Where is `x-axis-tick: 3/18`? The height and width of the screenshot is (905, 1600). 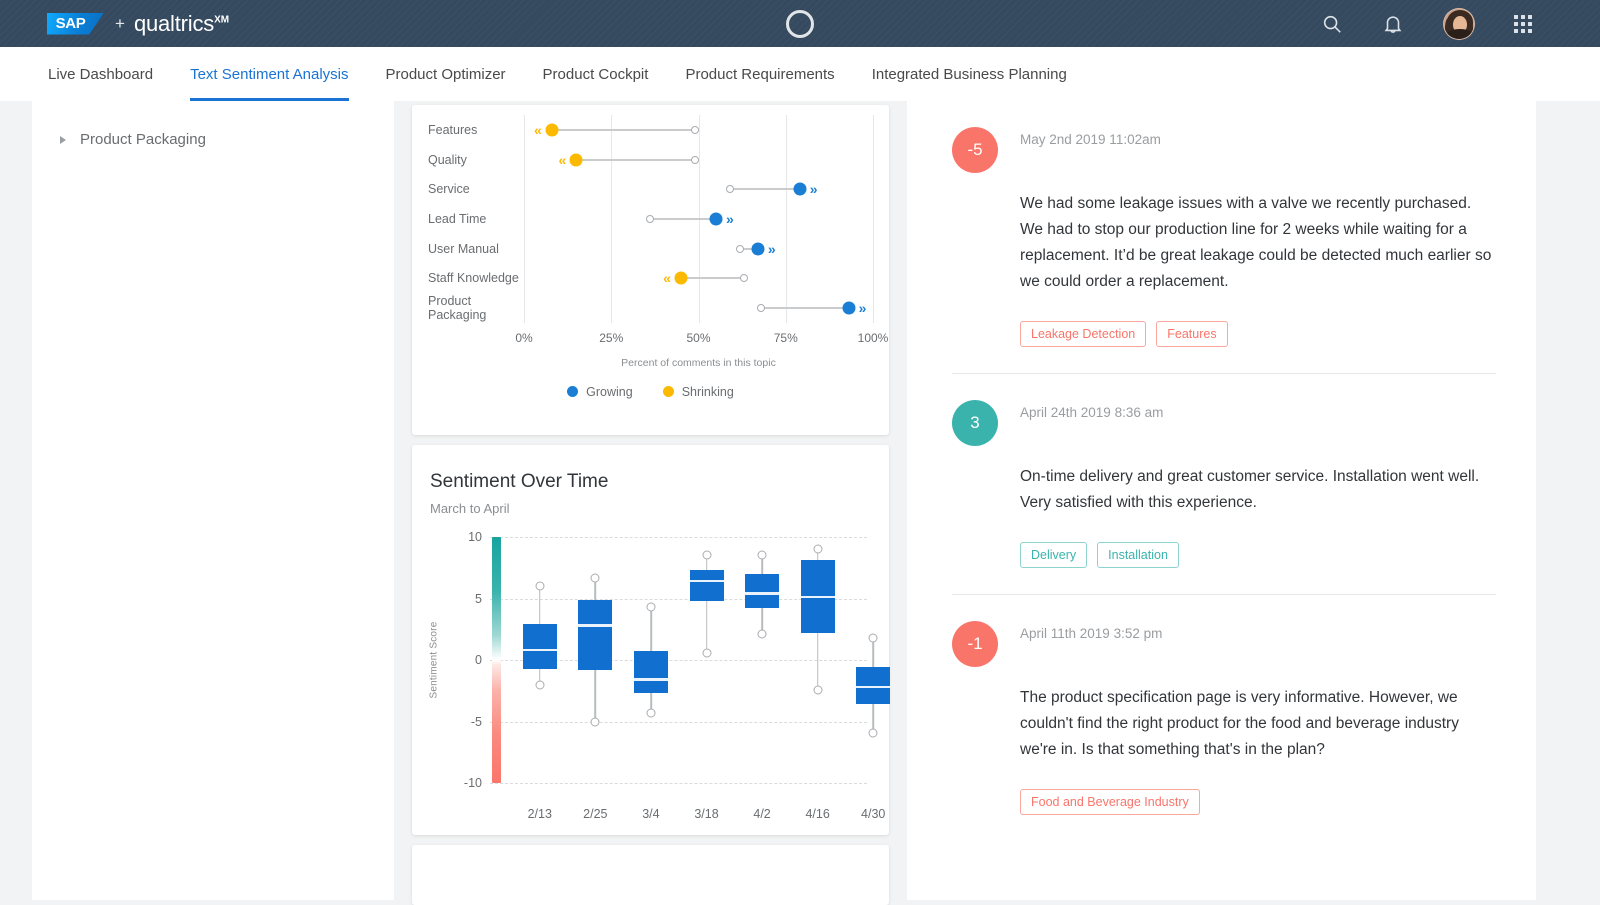 x-axis-tick: 3/18 is located at coordinates (706, 814).